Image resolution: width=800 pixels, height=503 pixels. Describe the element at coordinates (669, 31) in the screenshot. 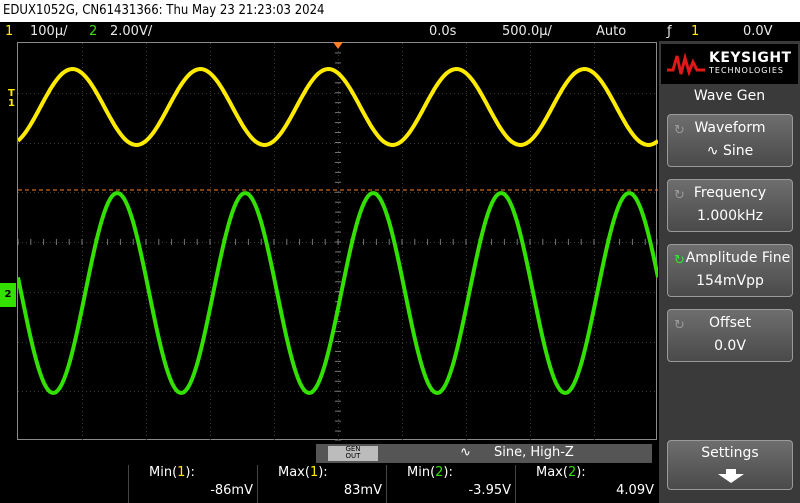

I see `rising-edge-icon: ƒ` at that location.